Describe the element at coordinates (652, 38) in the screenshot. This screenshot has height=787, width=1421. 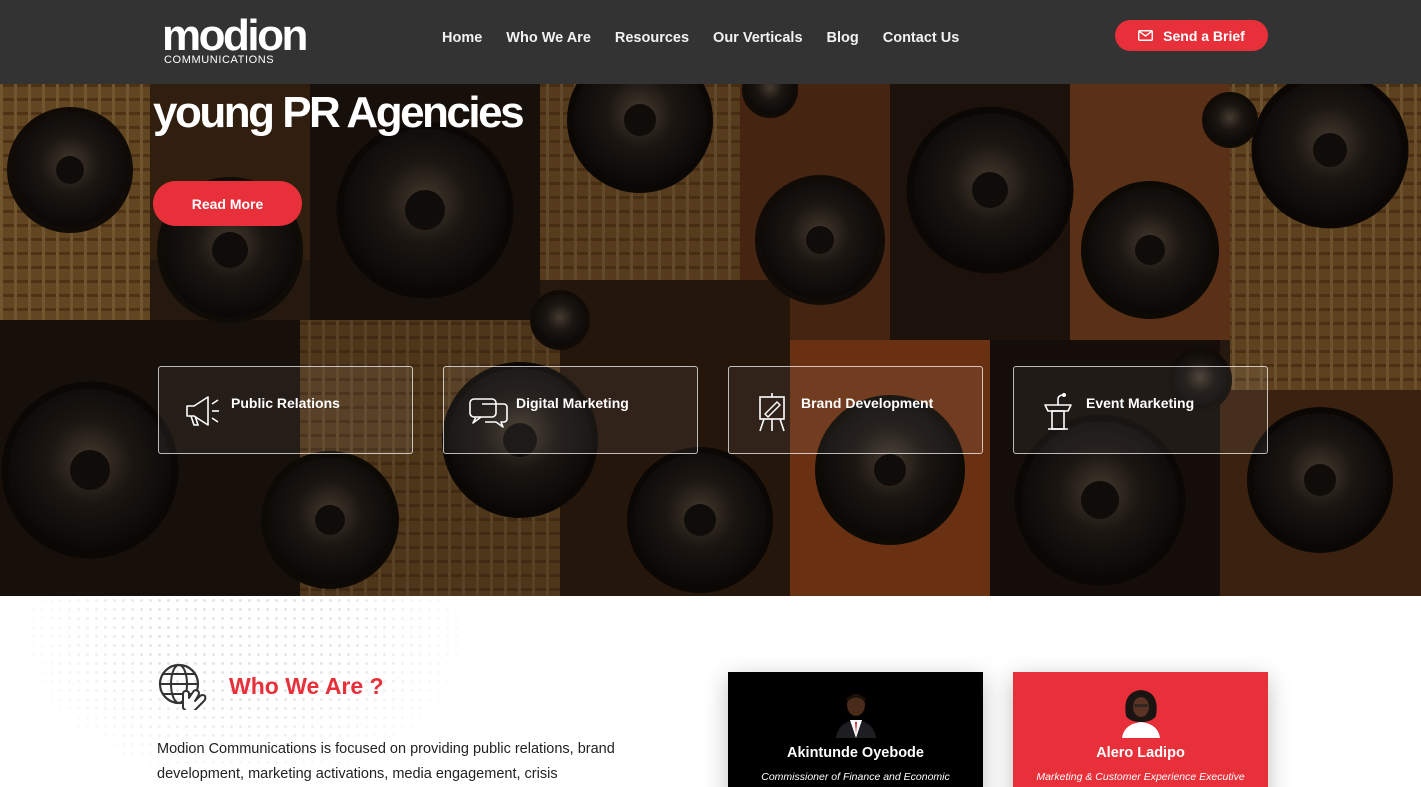
I see `nav-resources: Resources` at that location.